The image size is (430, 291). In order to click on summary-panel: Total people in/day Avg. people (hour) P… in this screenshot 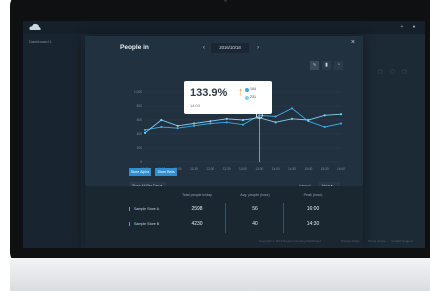, I will do `click(224, 217)`.